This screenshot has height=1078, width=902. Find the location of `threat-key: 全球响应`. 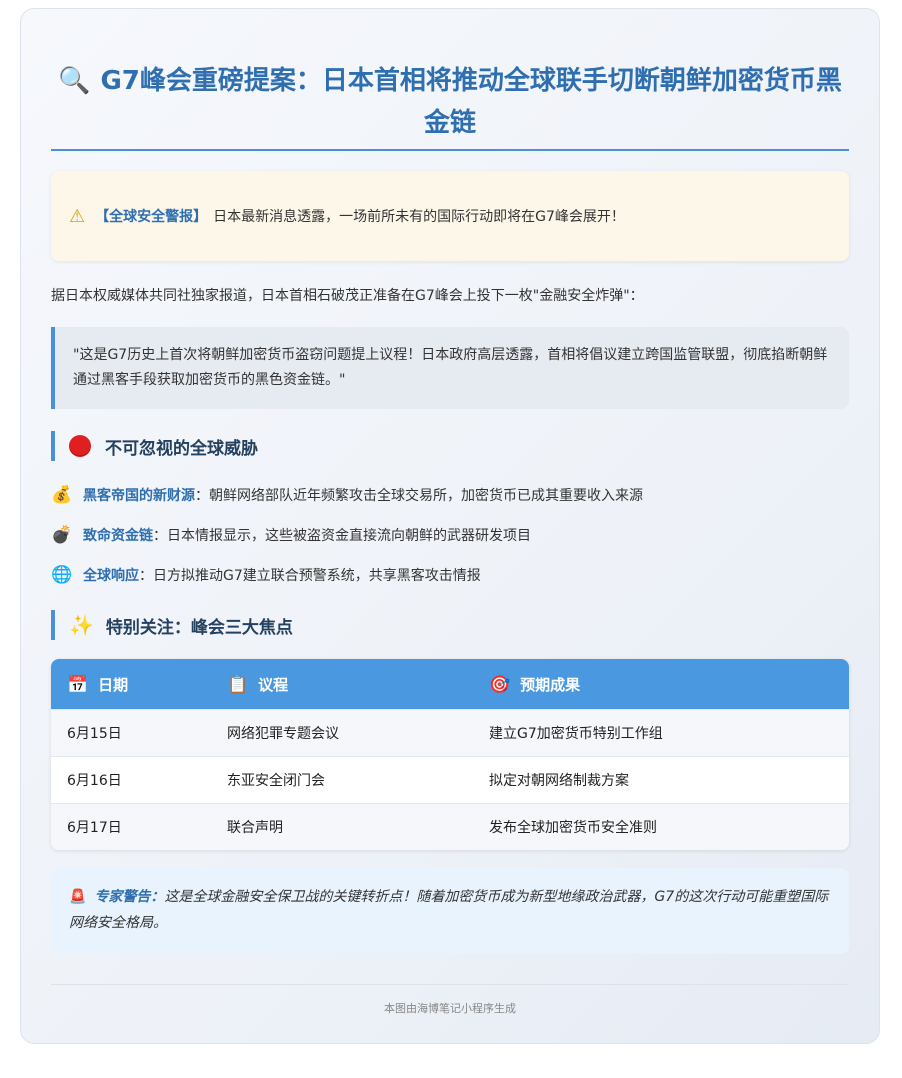

threat-key: 全球响应 is located at coordinates (111, 576).